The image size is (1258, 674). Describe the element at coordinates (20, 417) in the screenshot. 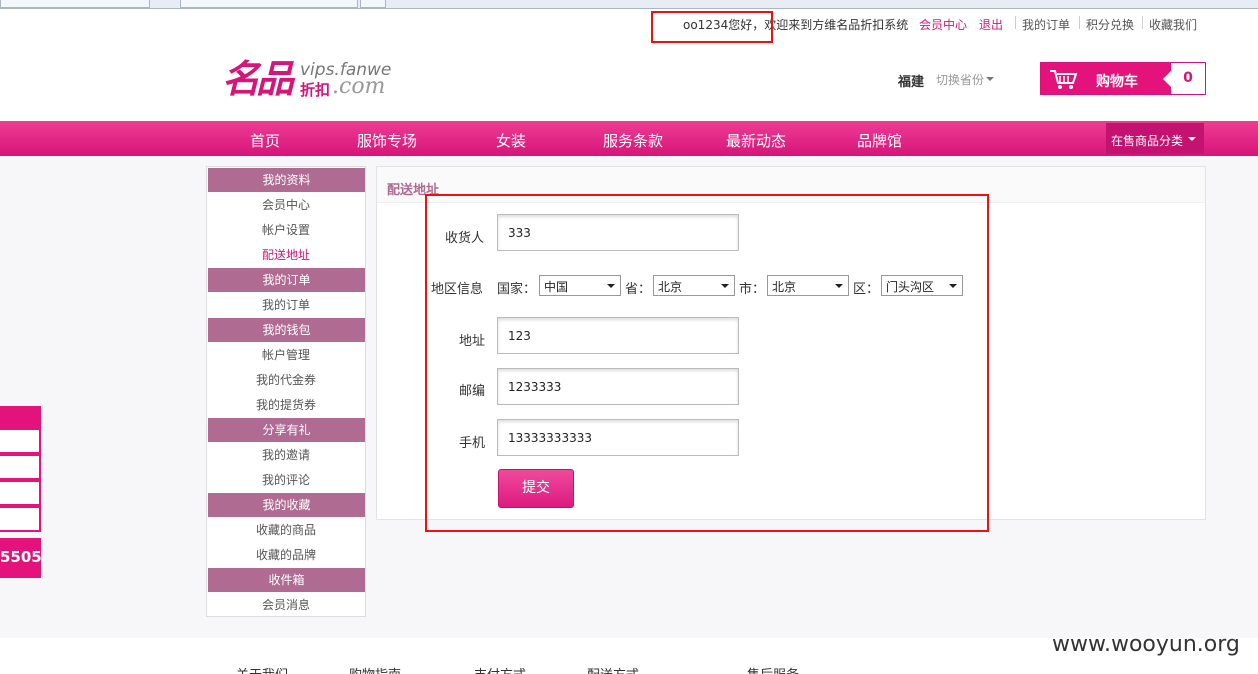

I see `float-header` at that location.